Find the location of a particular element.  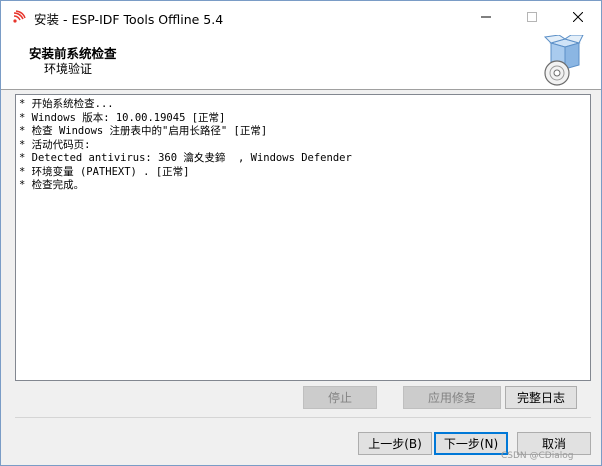

minimize-icon is located at coordinates (486, 16).